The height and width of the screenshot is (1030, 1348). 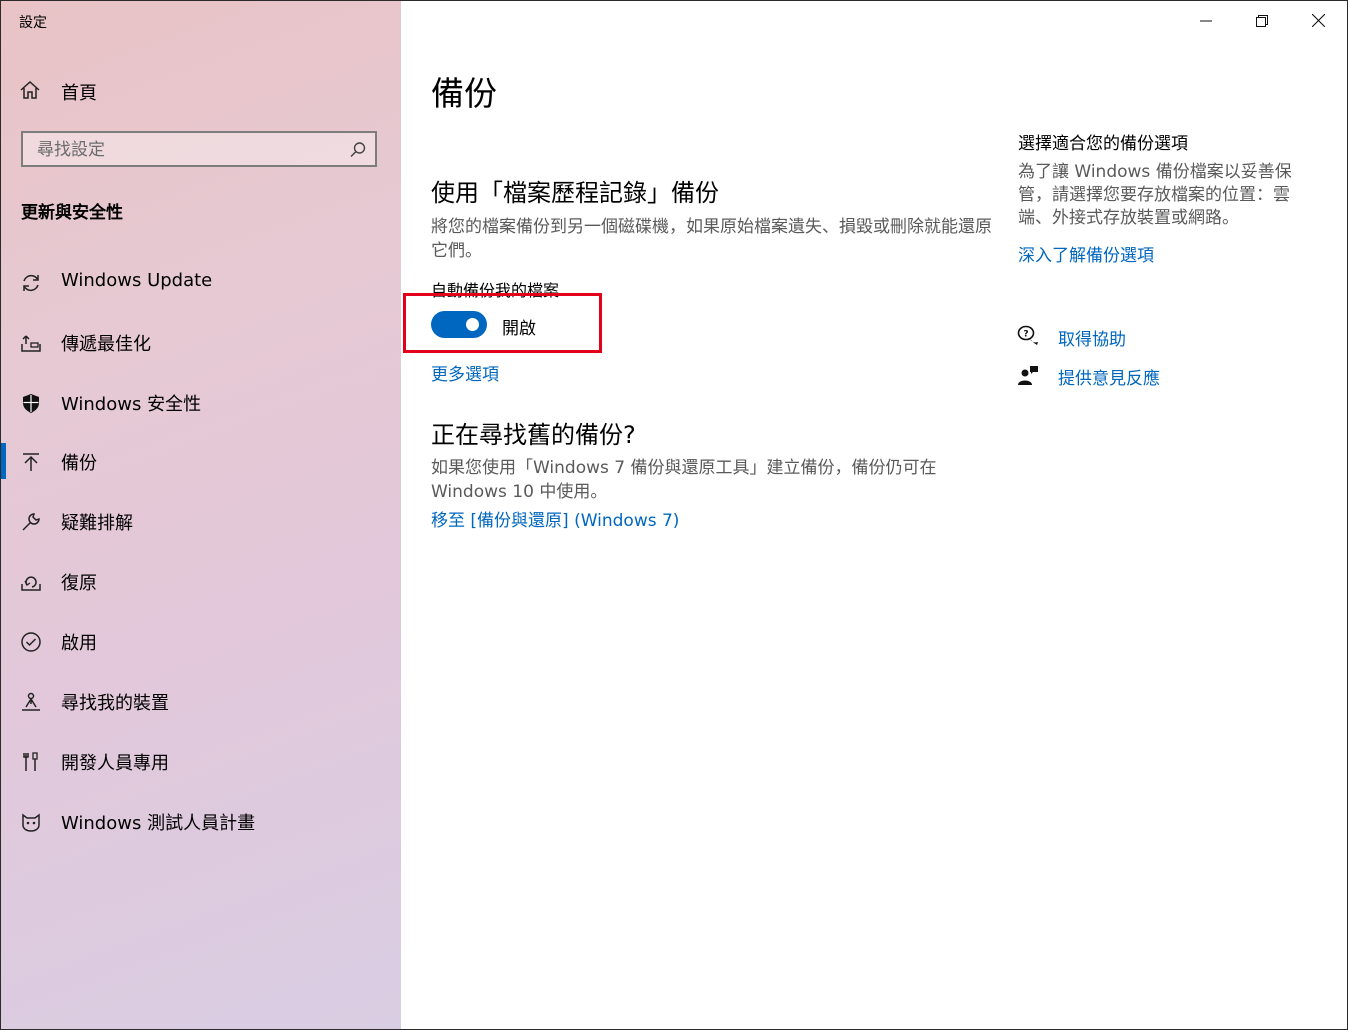 What do you see at coordinates (465, 372) in the screenshot?
I see `more-options-link: 更多選項` at bounding box center [465, 372].